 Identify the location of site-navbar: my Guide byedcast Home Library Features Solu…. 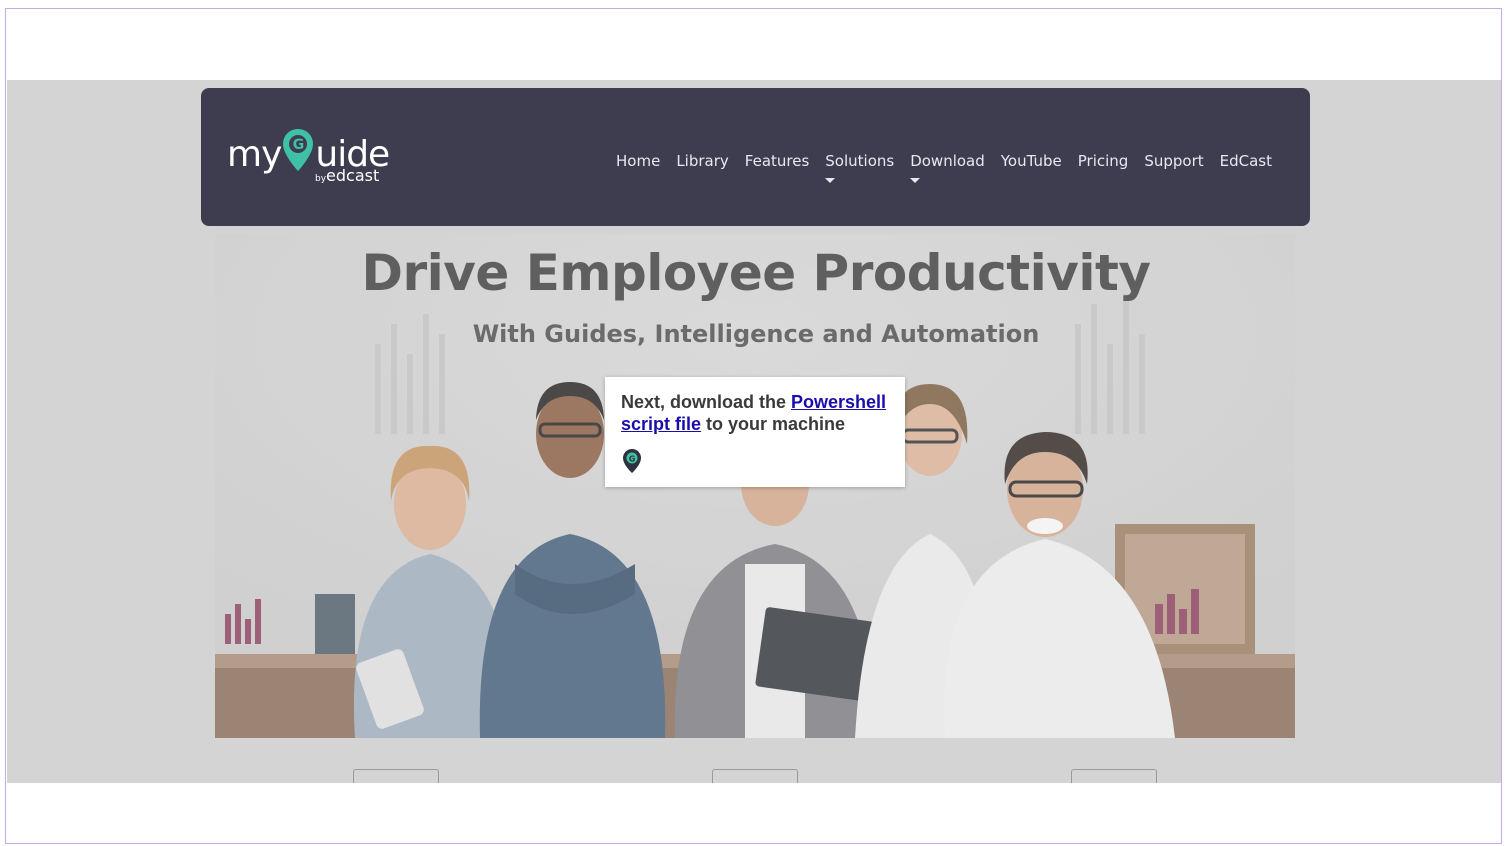
(755, 157).